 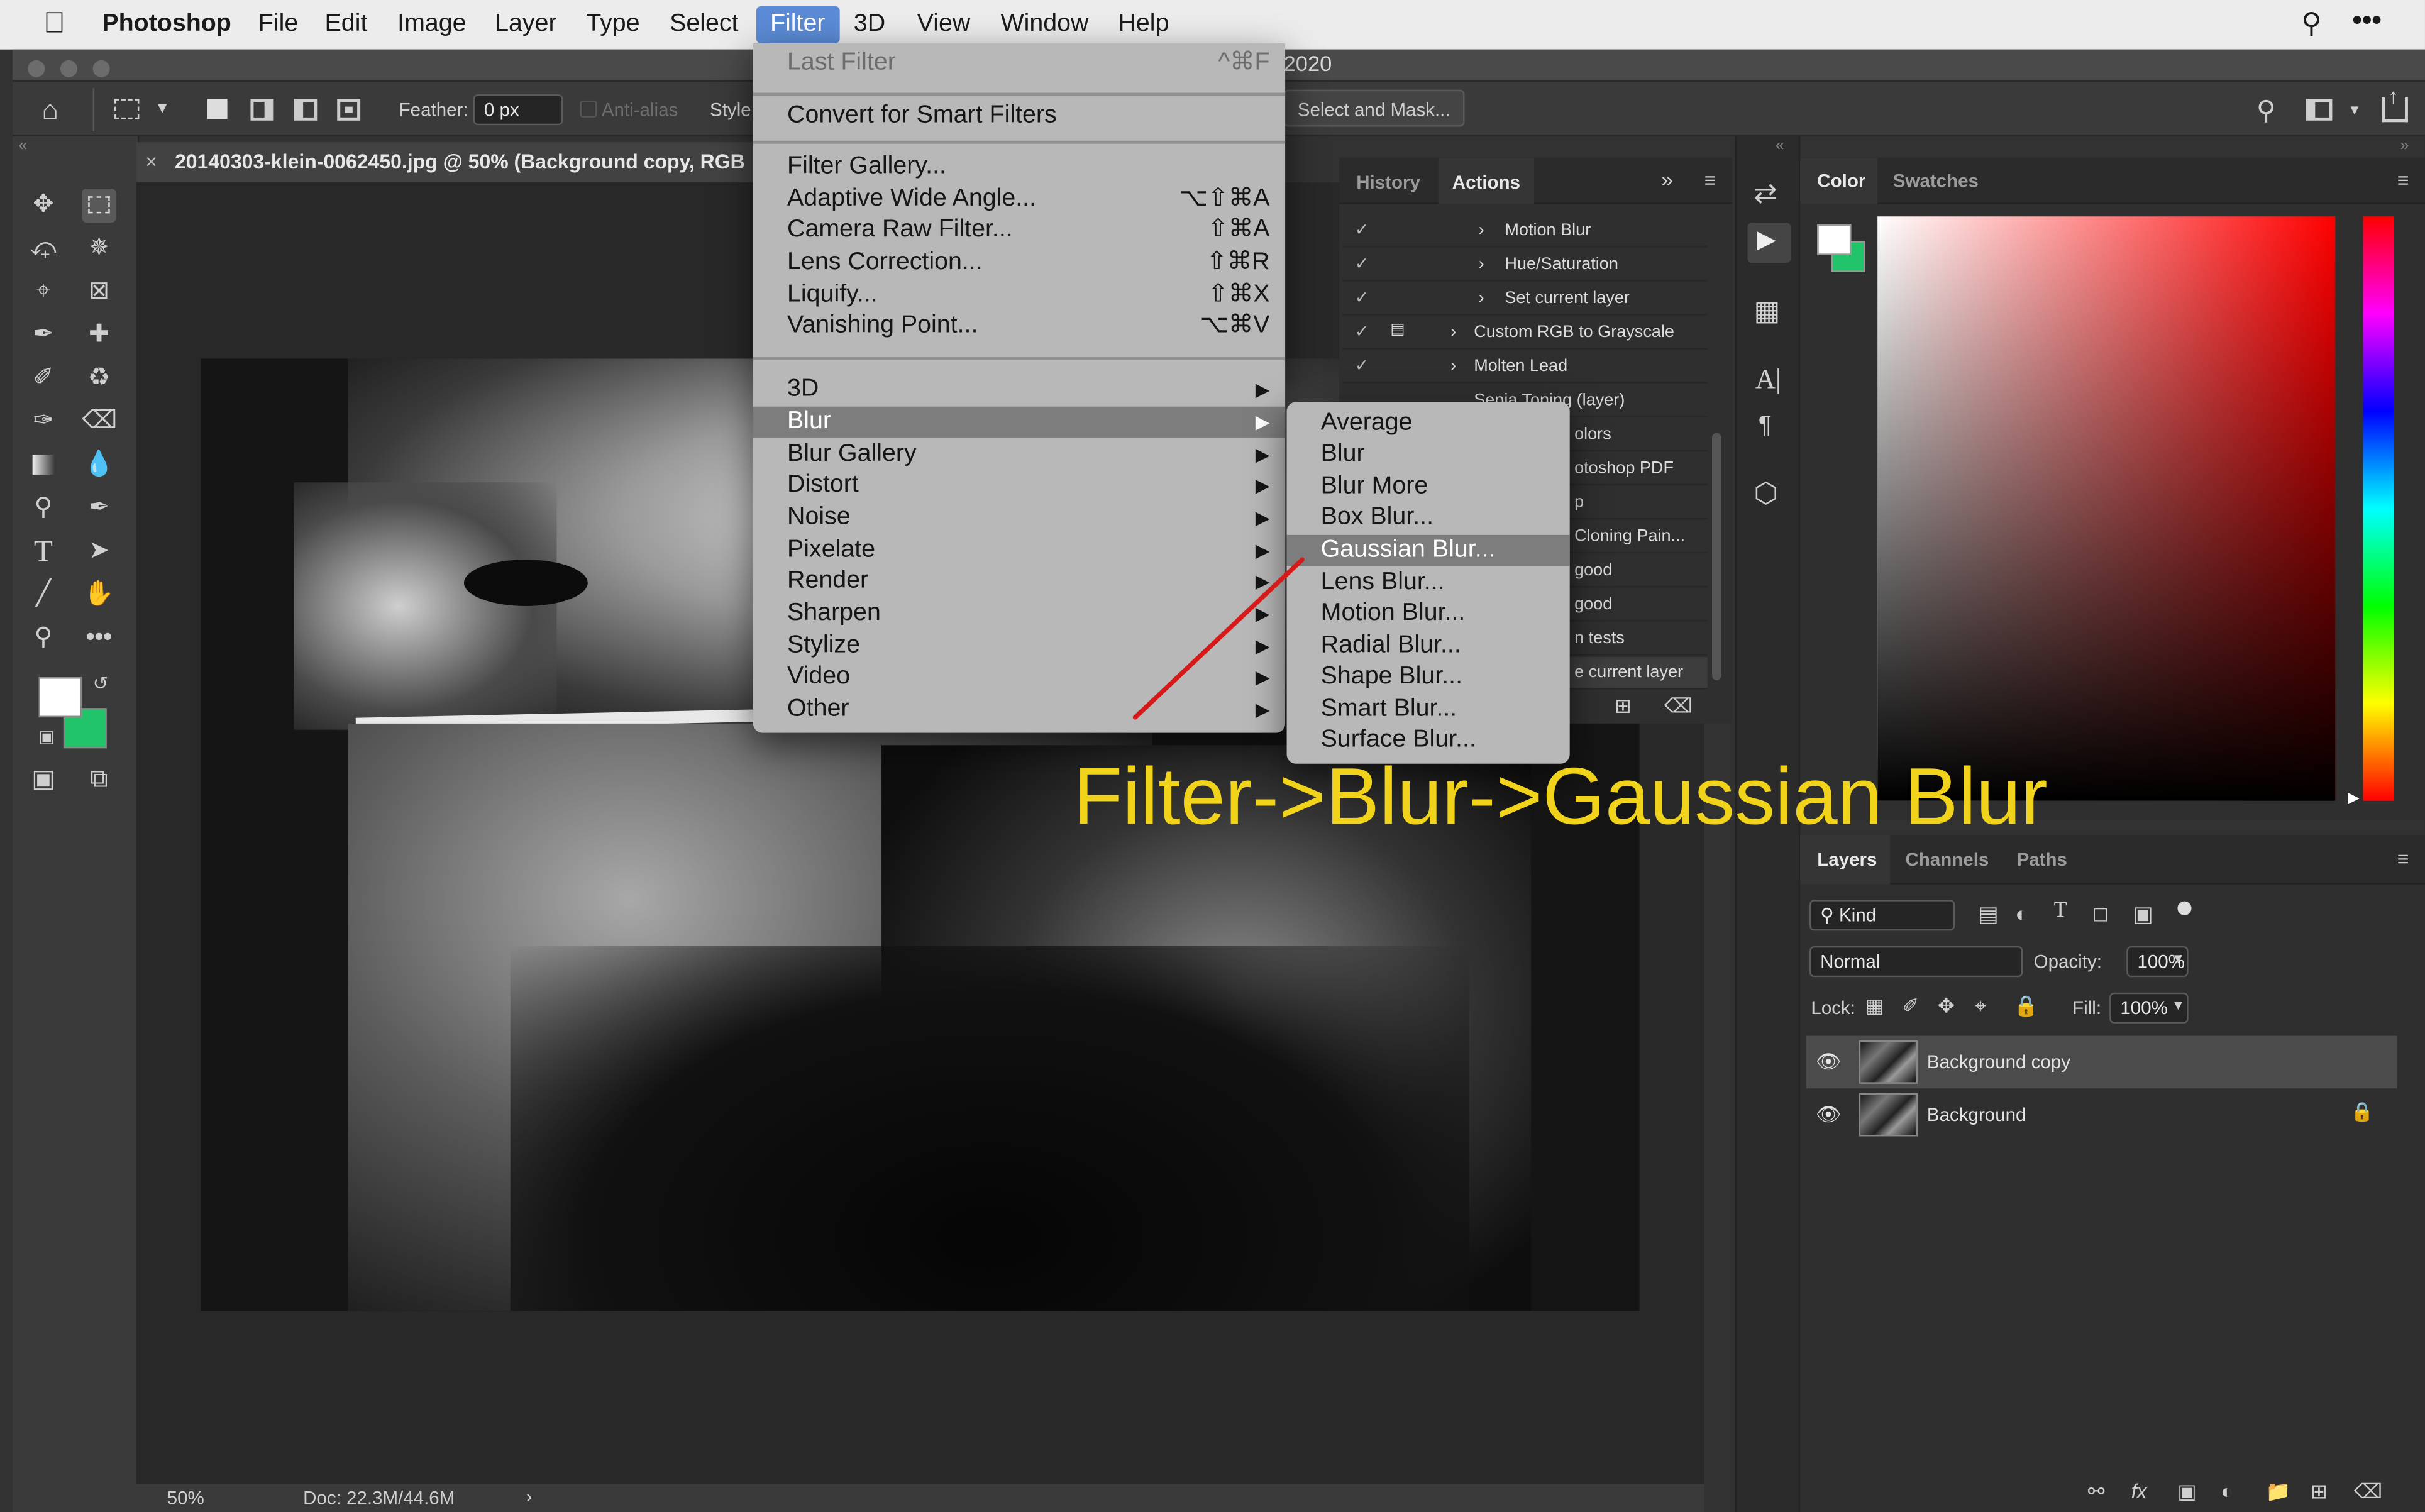 I want to click on collapse-icon: », so click(x=2404, y=146).